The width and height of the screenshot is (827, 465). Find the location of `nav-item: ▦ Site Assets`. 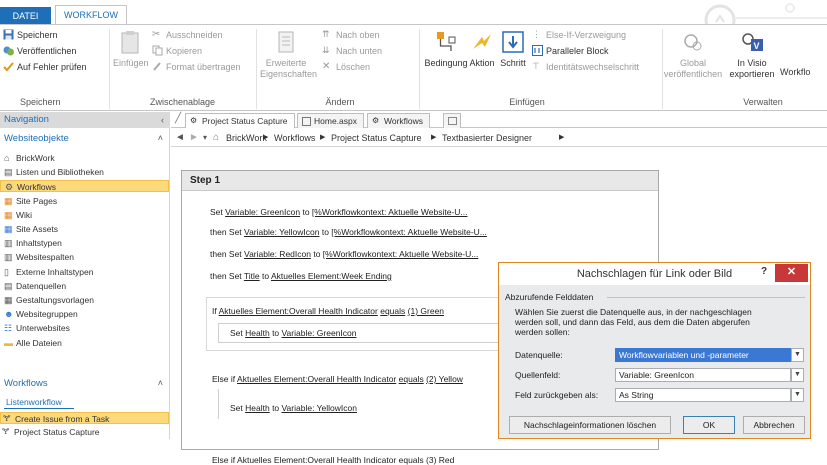

nav-item: ▦ Site Assets is located at coordinates (84, 229).